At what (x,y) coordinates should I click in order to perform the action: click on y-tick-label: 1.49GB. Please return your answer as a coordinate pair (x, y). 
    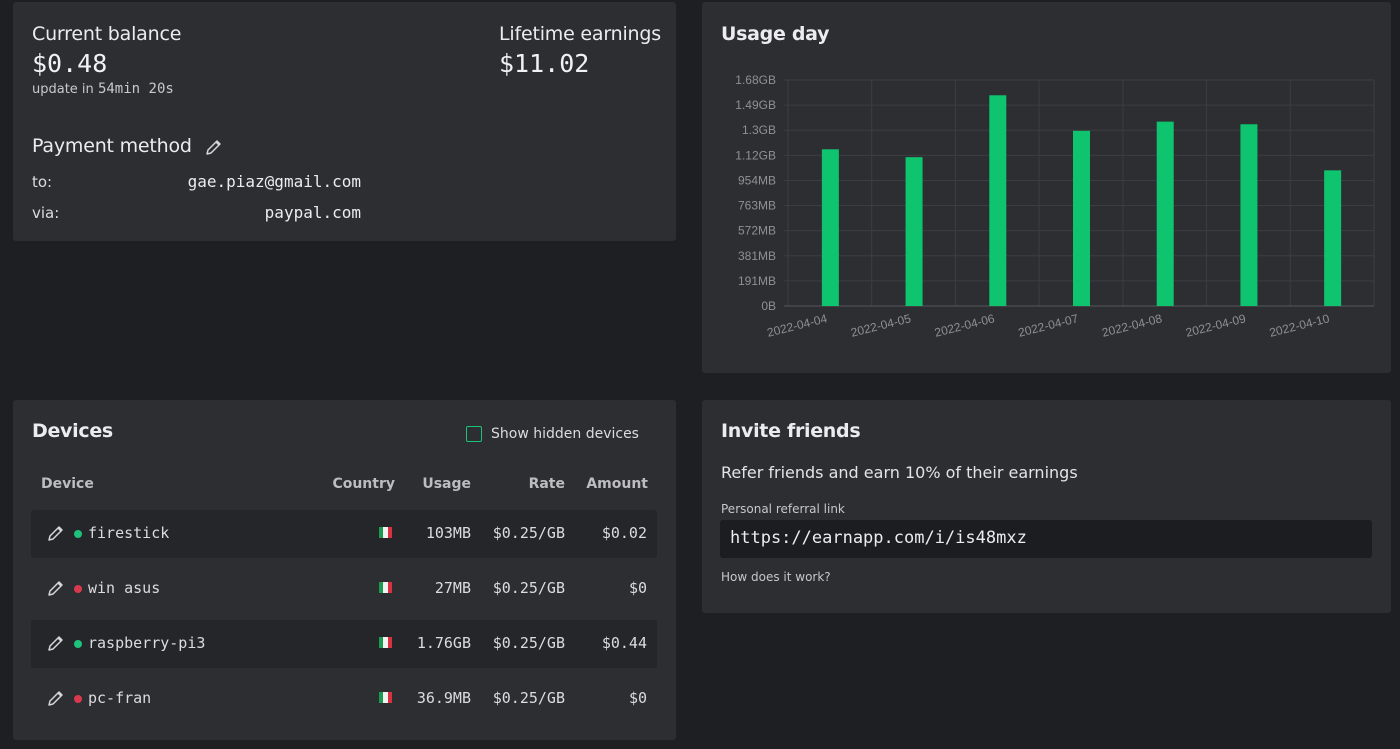
    Looking at the image, I should click on (755, 105).